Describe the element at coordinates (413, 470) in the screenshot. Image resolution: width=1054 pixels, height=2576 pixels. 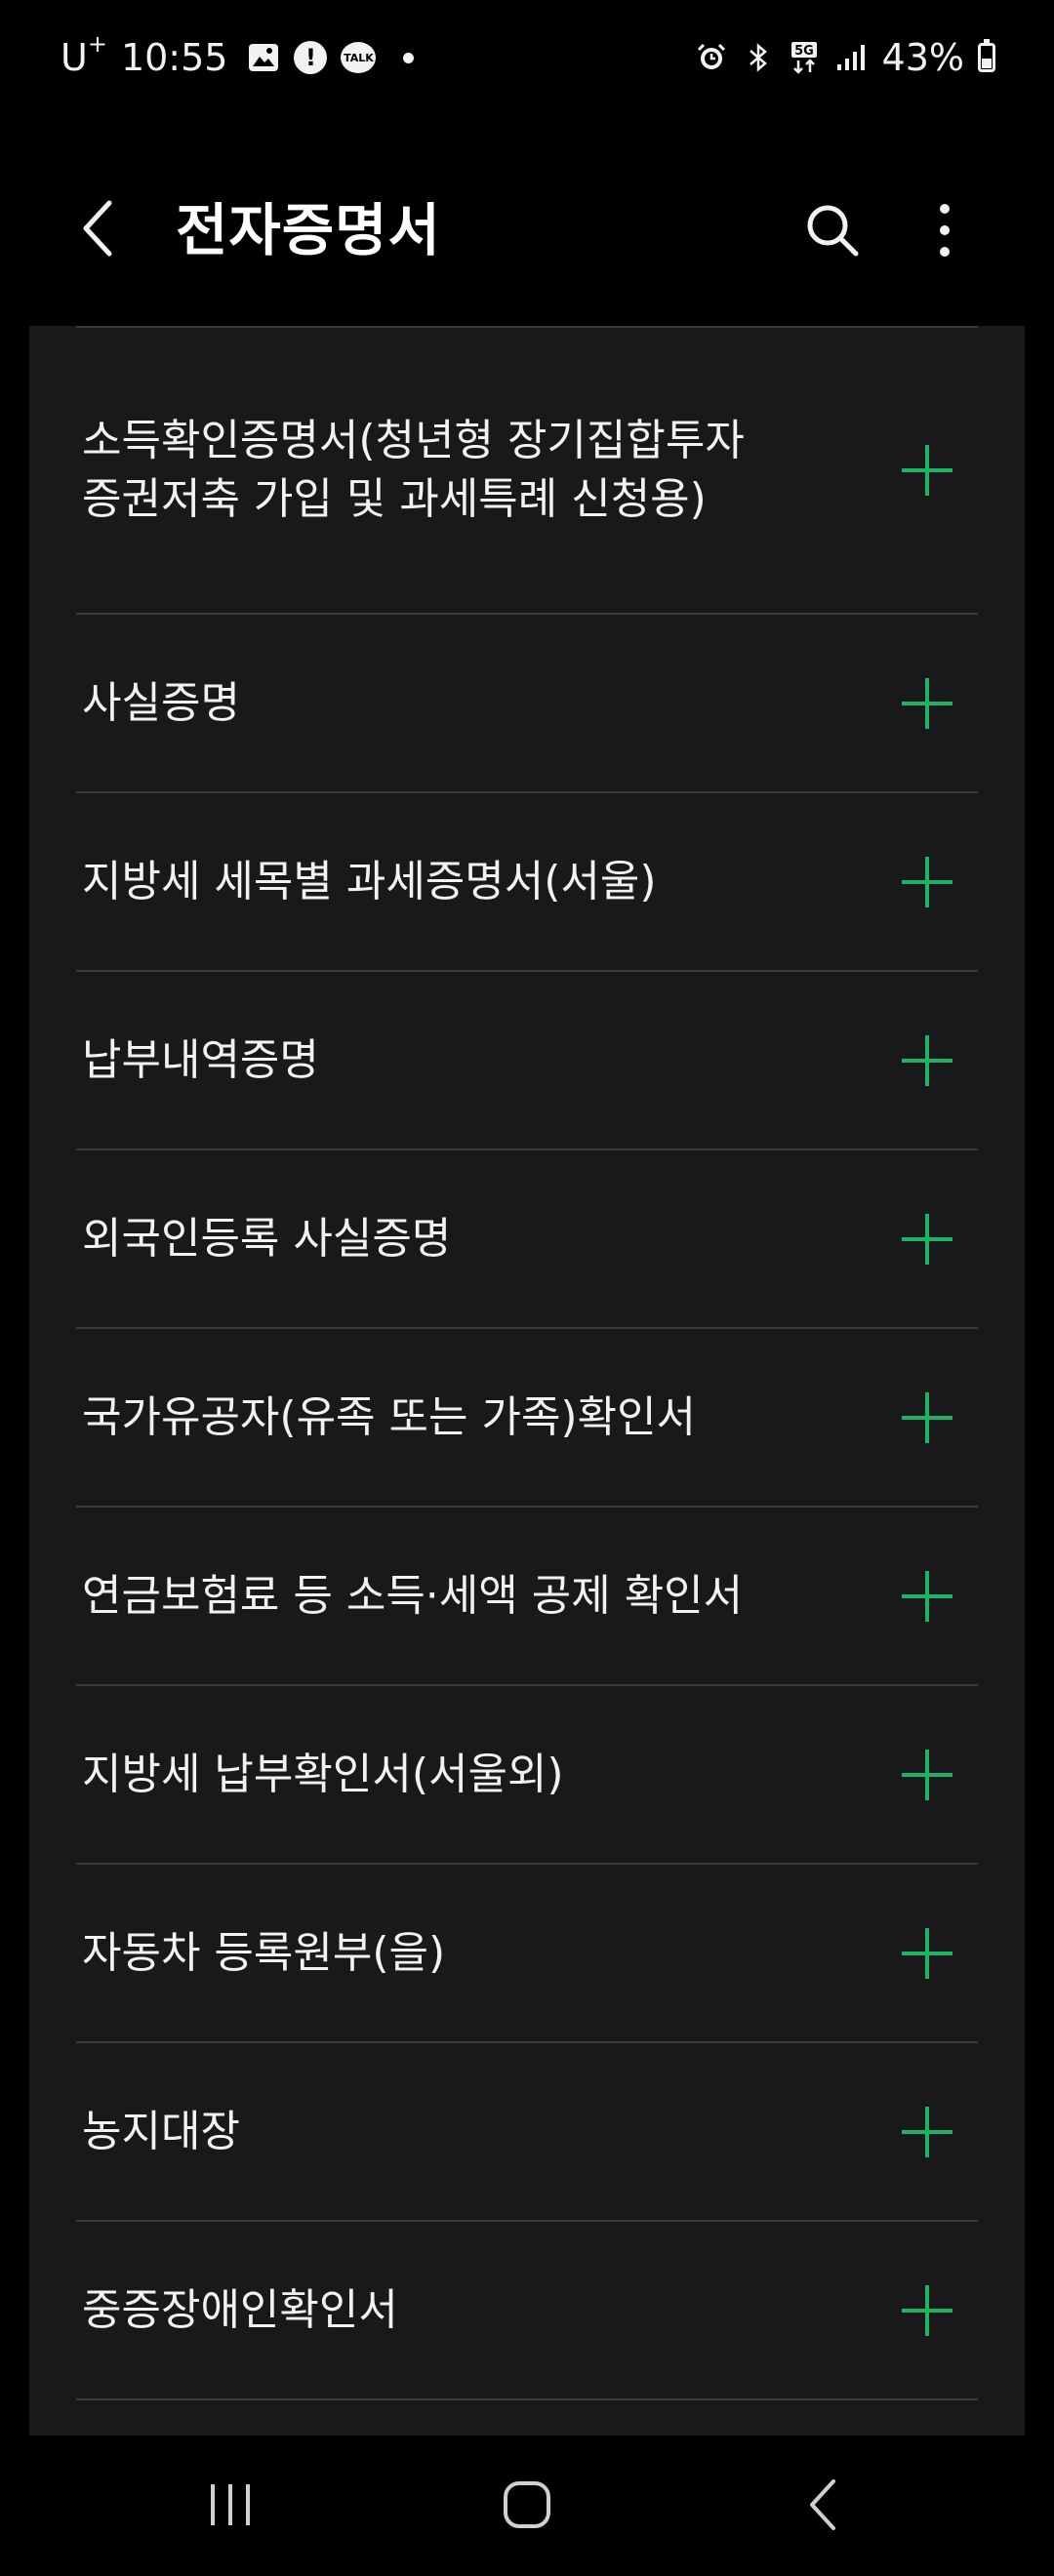
I see `item-label: 소득확인증명서(청년형 장기집합투자증권저축 가입 및 과세특례 신청용)` at that location.